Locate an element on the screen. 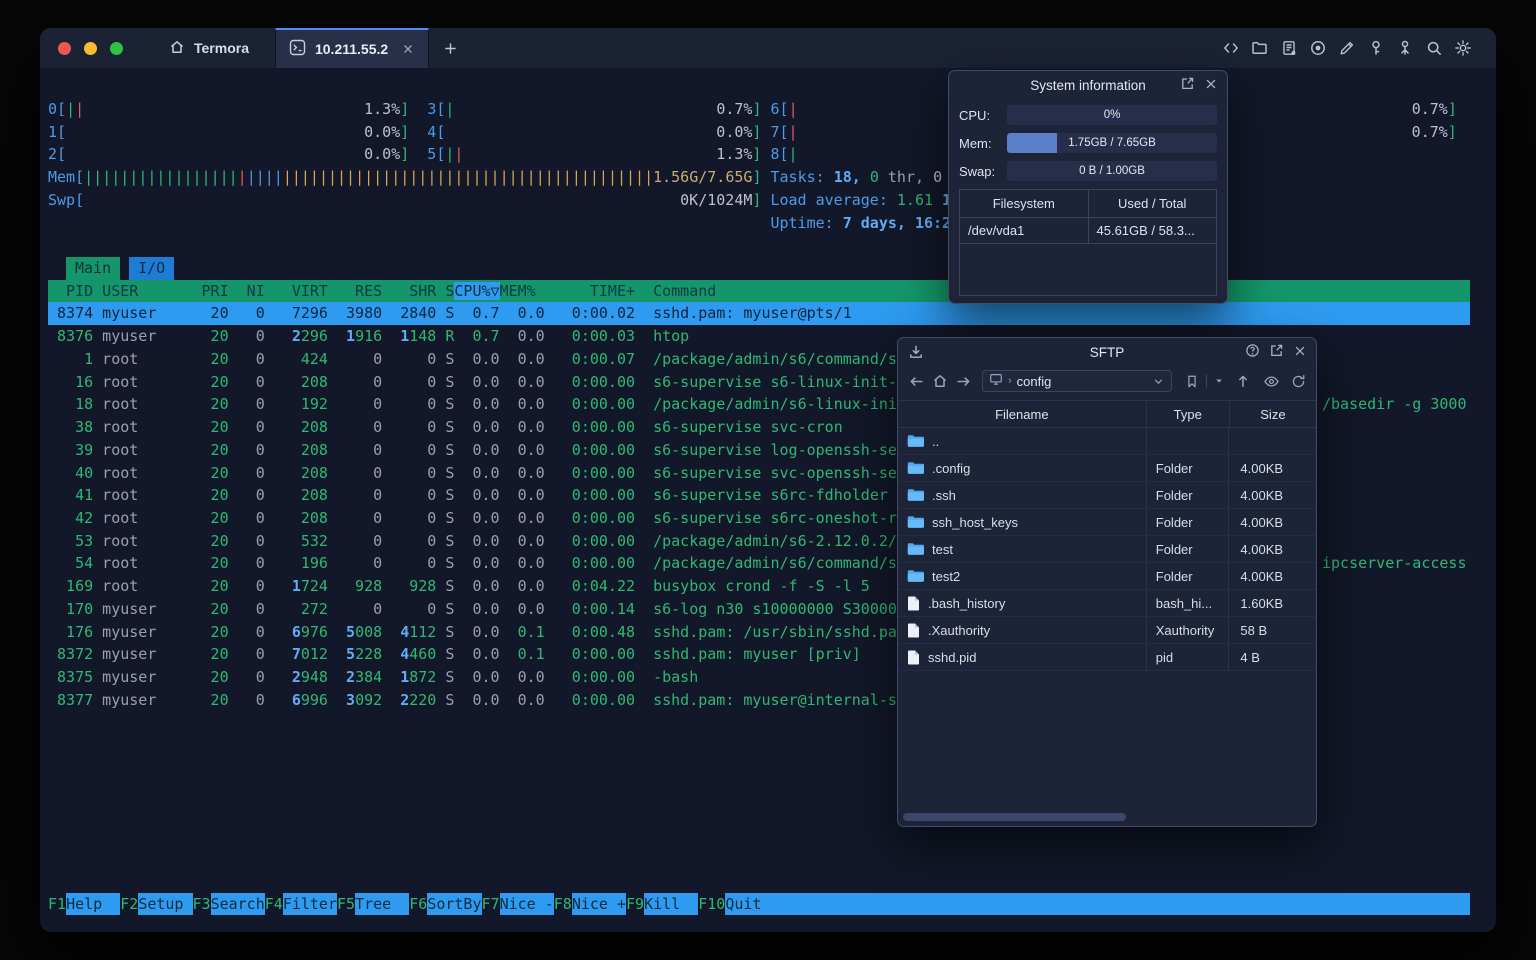 Image resolution: width=1536 pixels, height=960 pixels. swap-usage-bar: 0 B / 1.00GB is located at coordinates (1112, 171).